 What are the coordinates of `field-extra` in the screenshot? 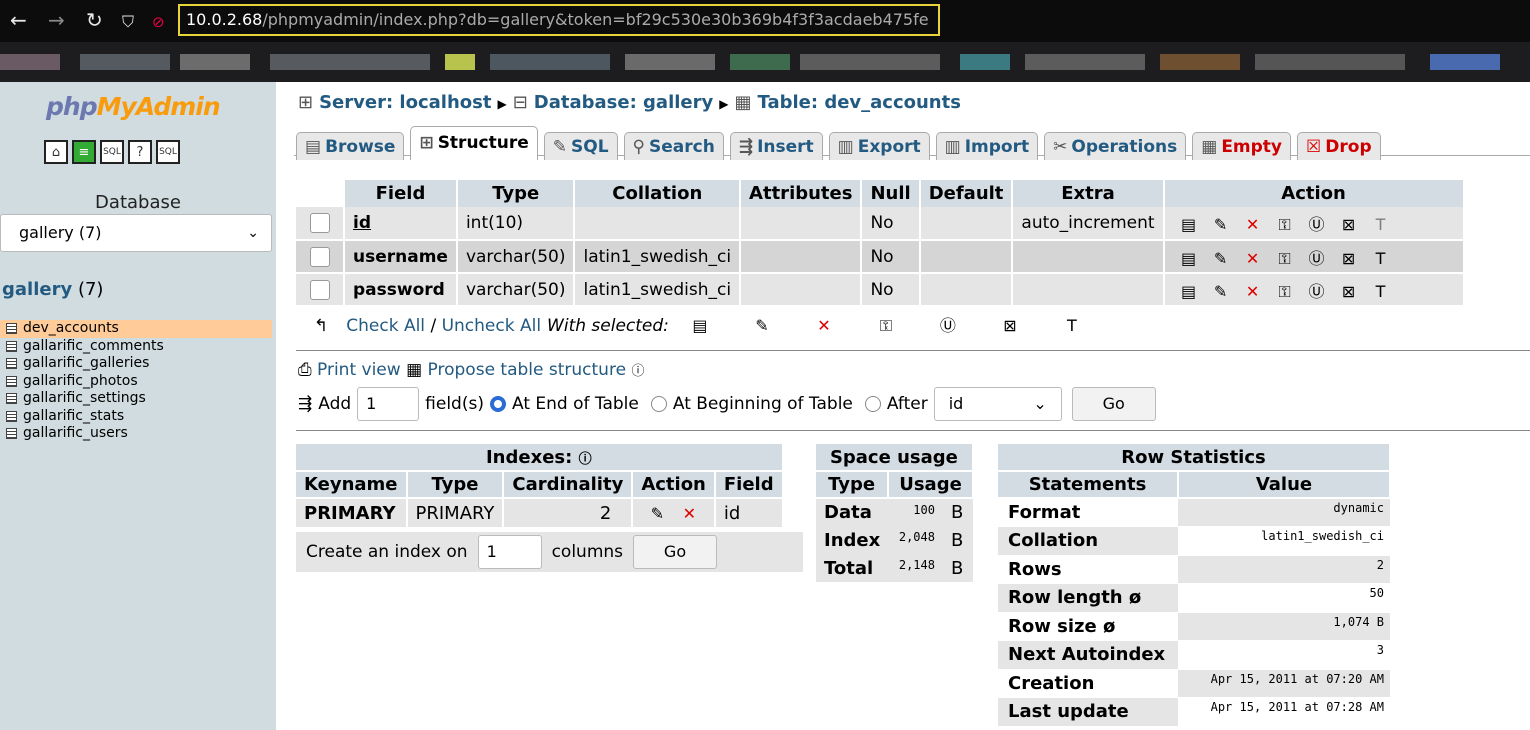 It's located at (1088, 257).